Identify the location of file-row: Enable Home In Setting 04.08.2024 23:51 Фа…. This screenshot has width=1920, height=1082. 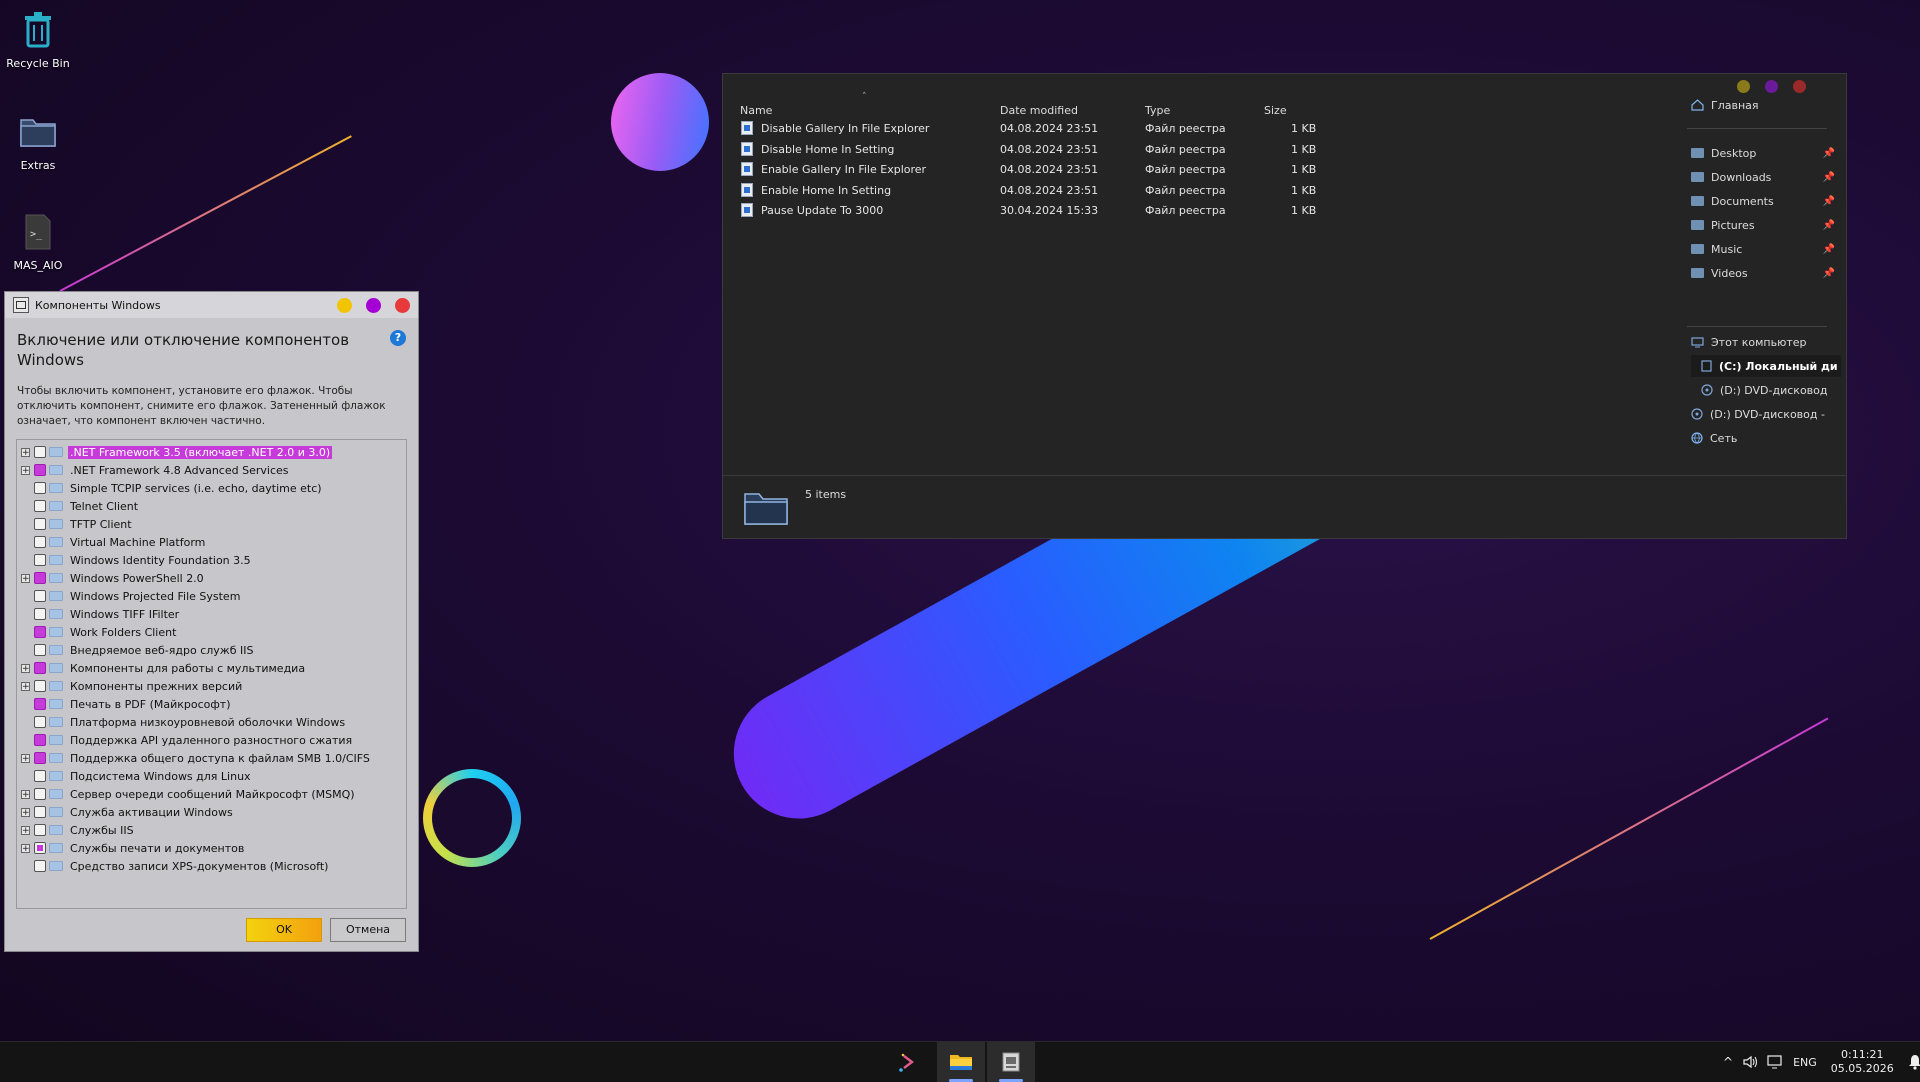
(1091, 190).